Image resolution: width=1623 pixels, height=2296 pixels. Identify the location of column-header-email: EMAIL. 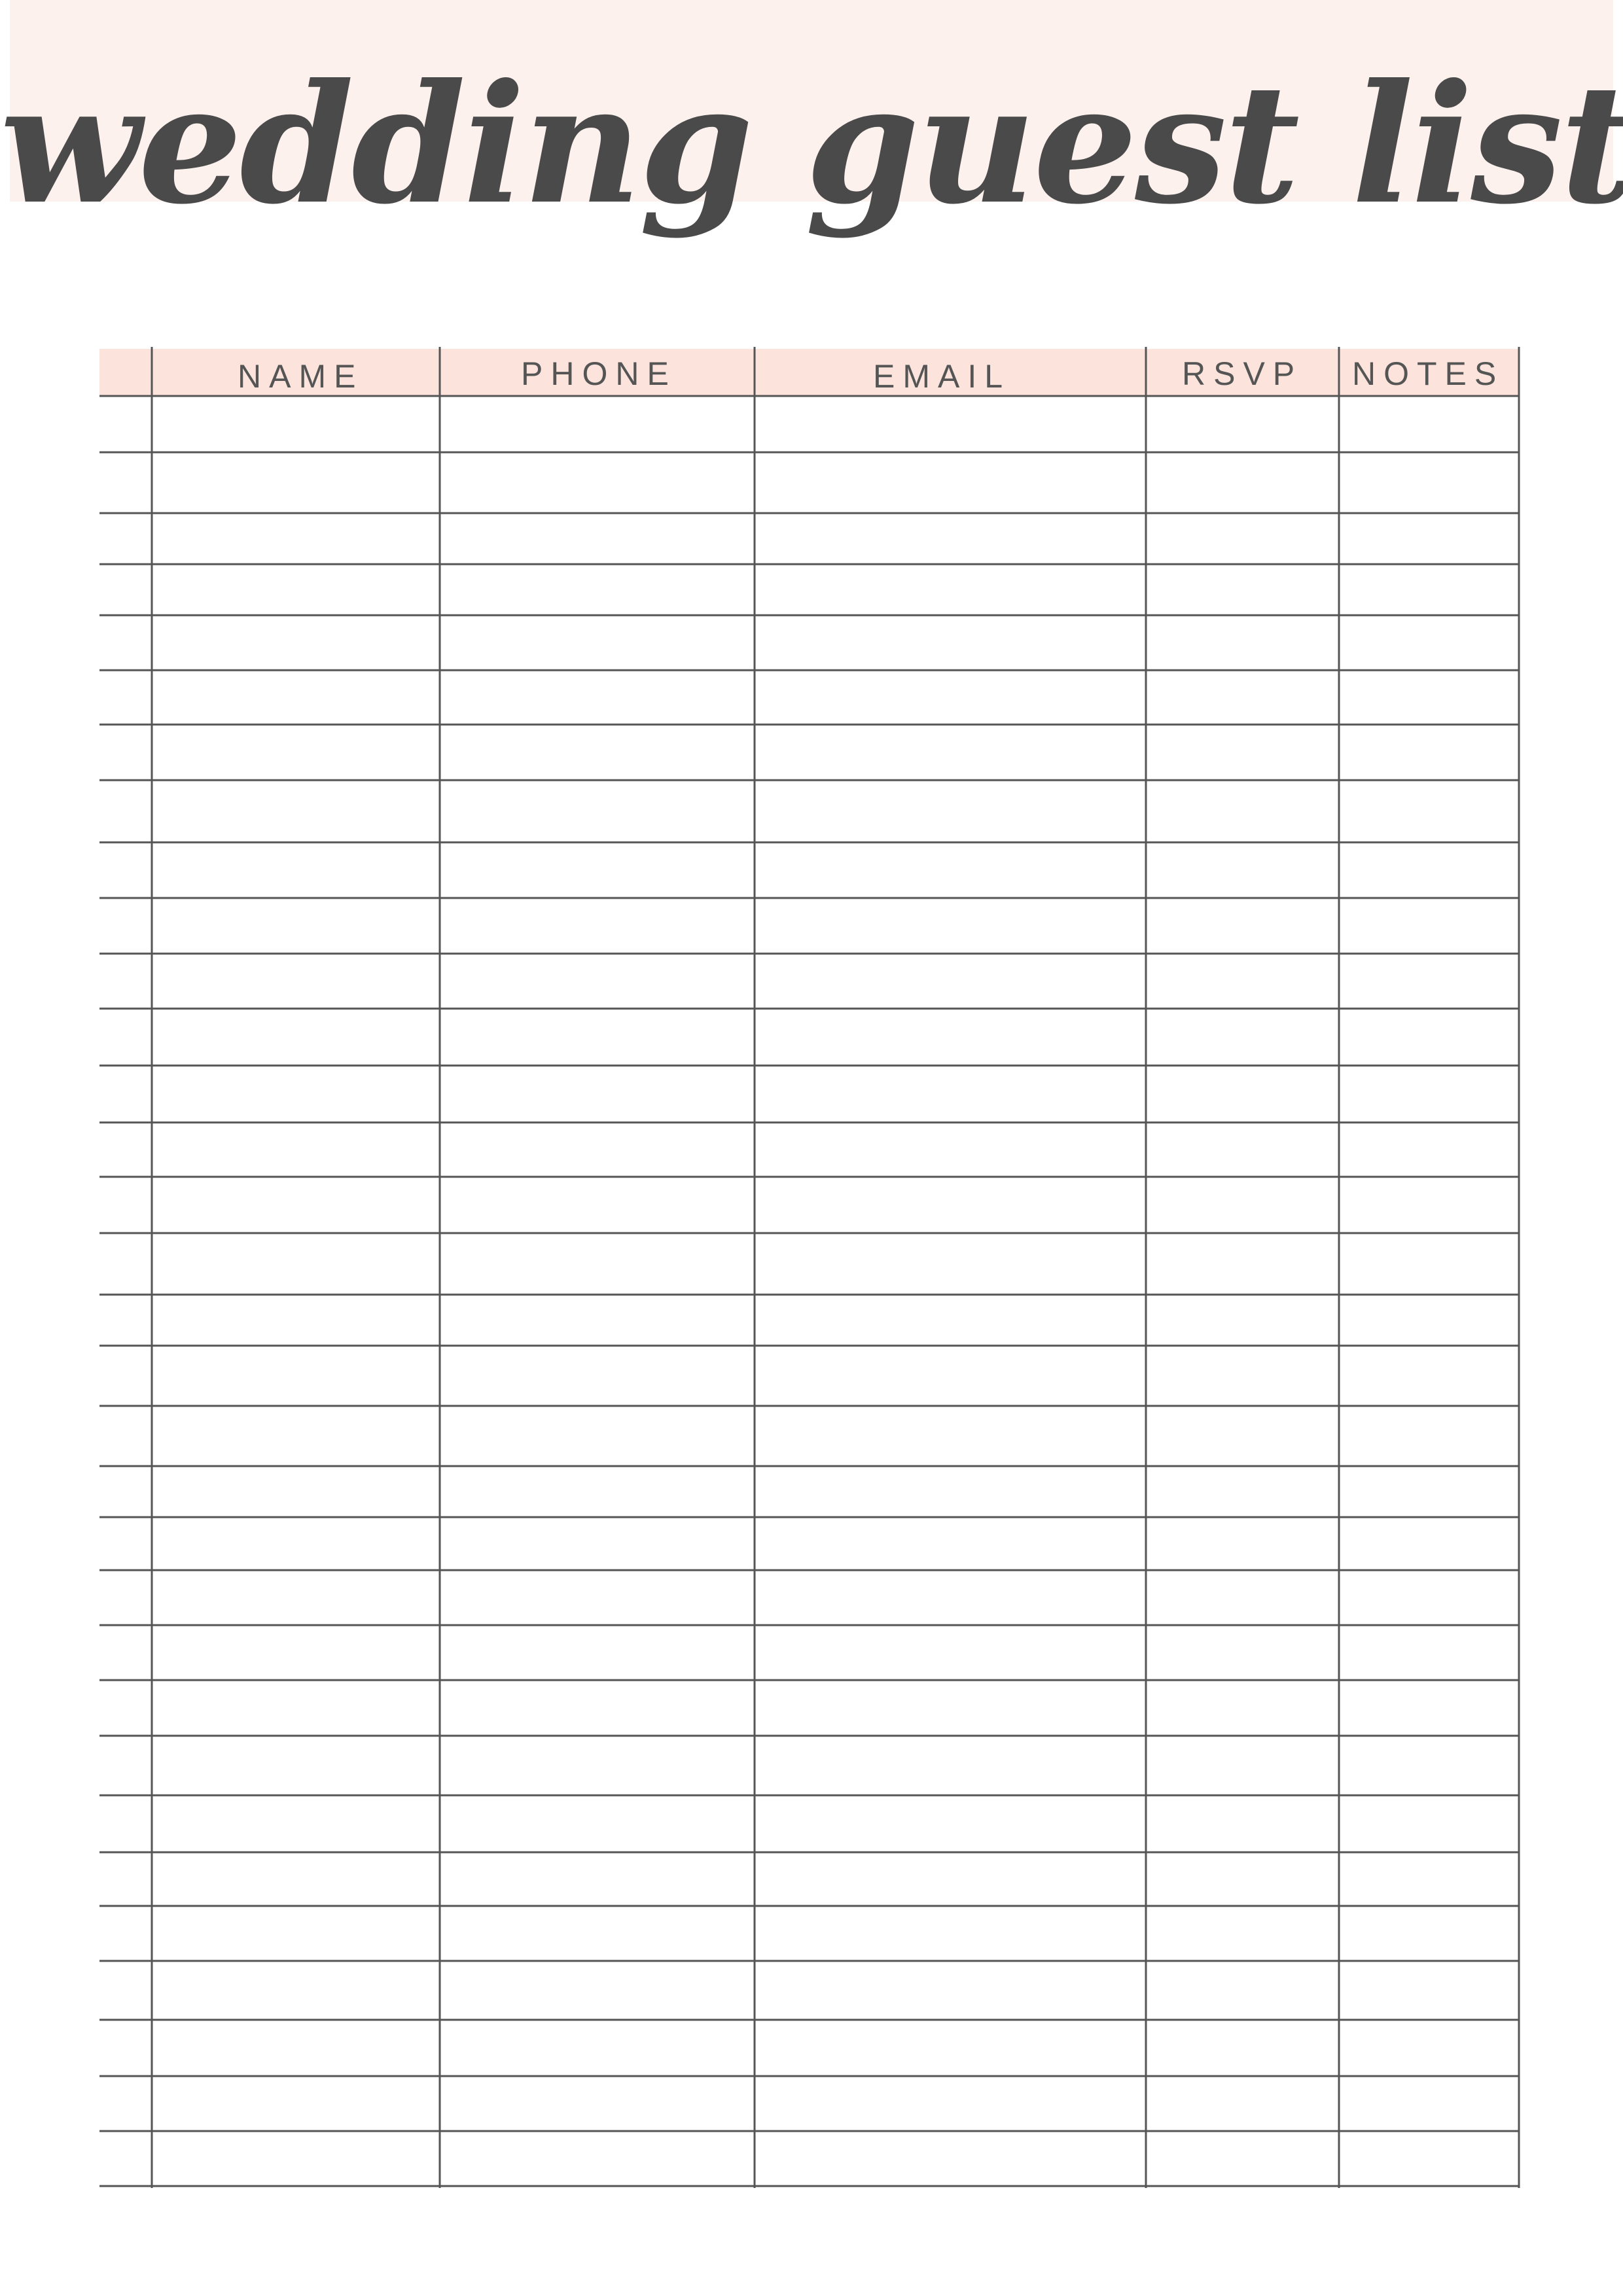
(942, 376).